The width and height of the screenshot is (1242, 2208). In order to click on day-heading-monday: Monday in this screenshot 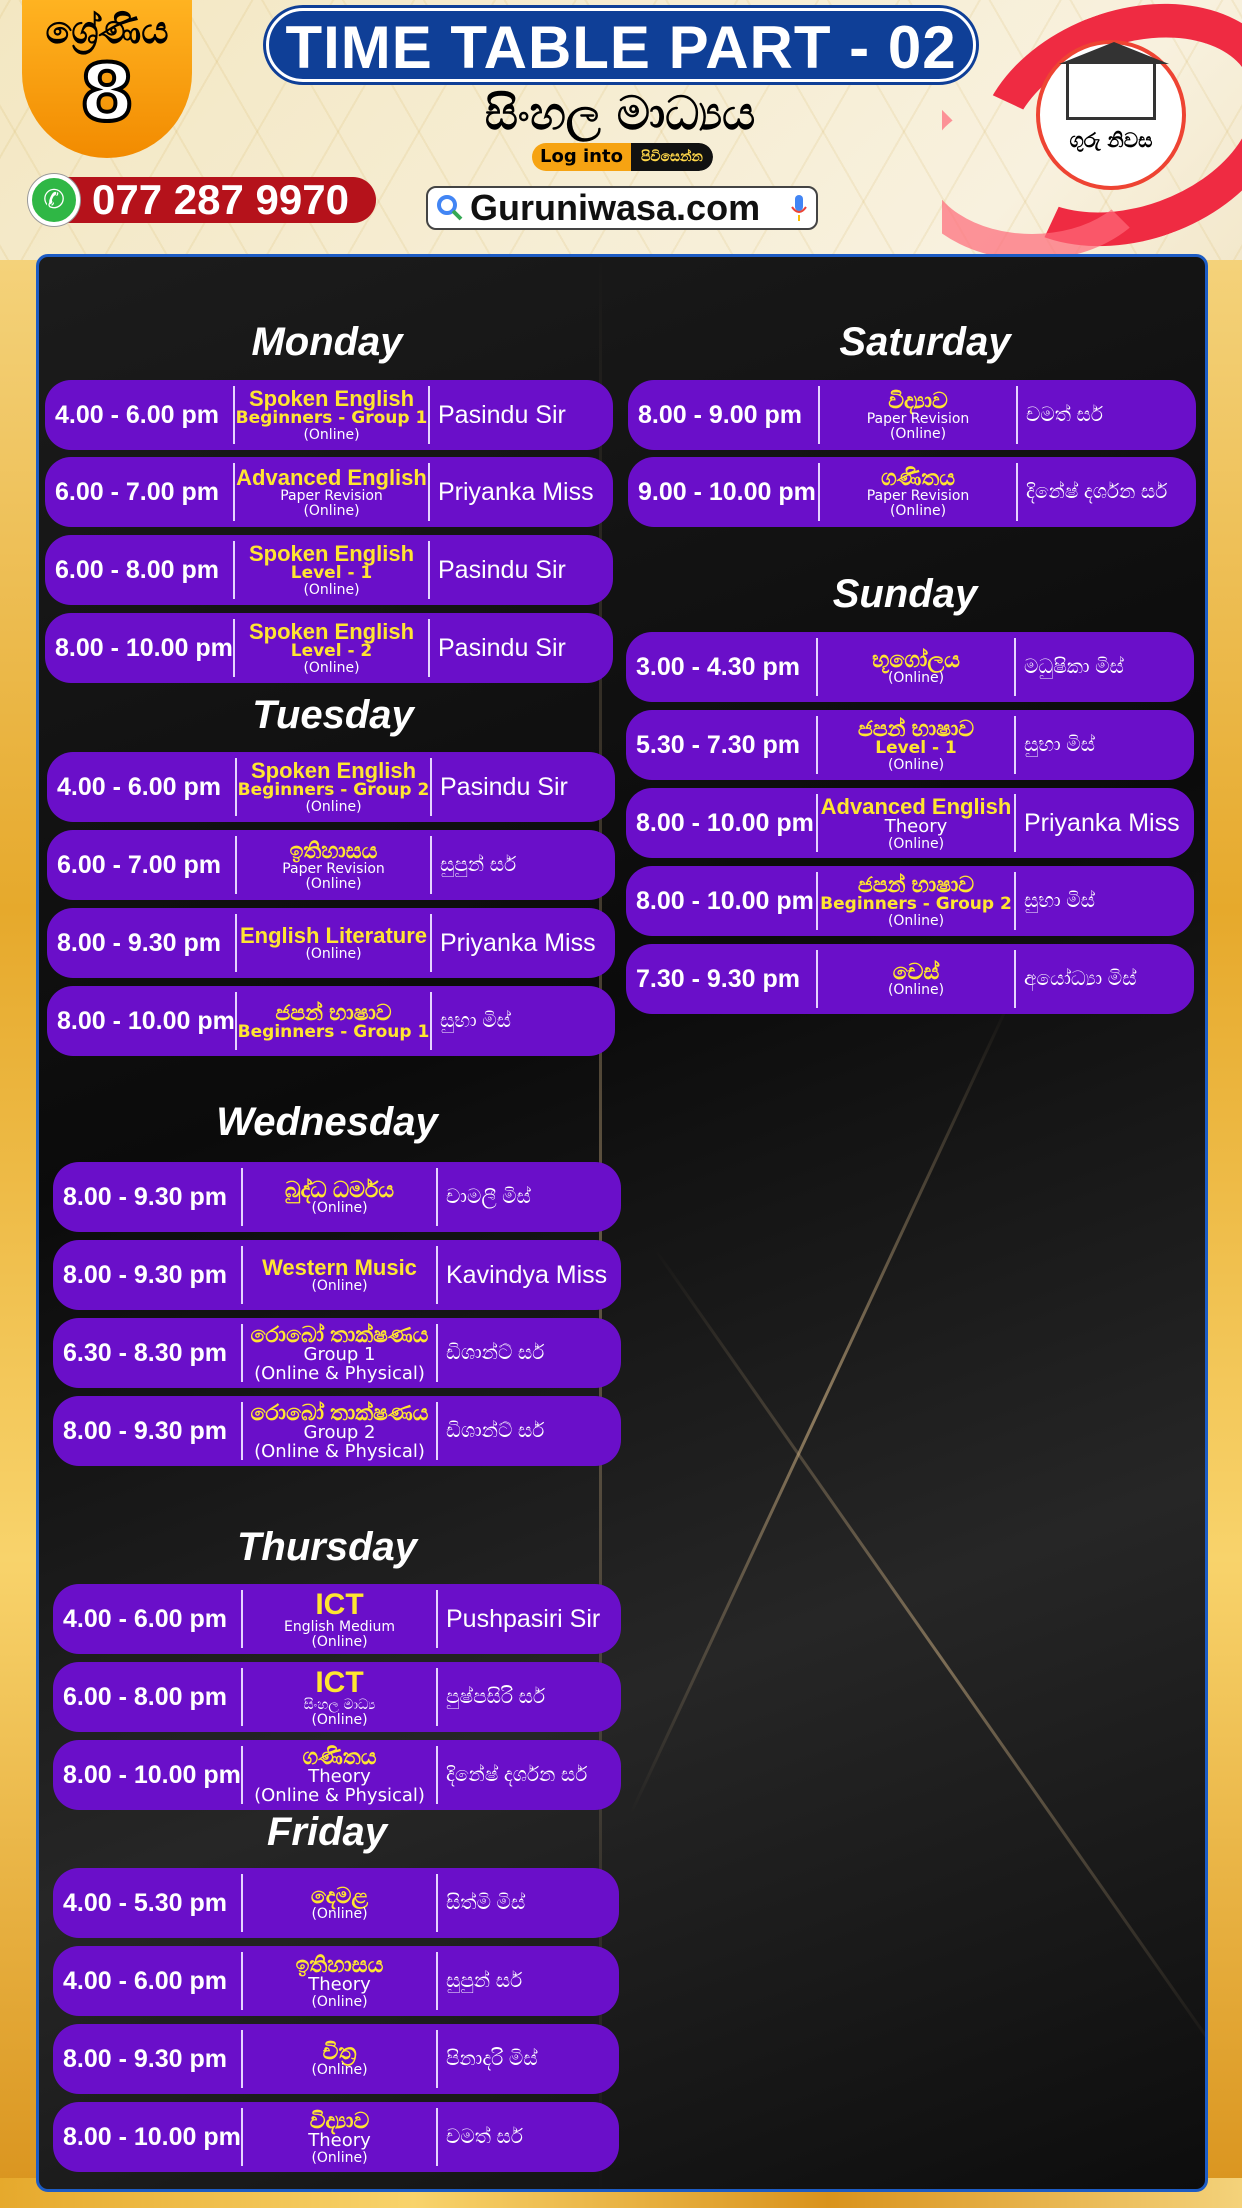, I will do `click(327, 342)`.